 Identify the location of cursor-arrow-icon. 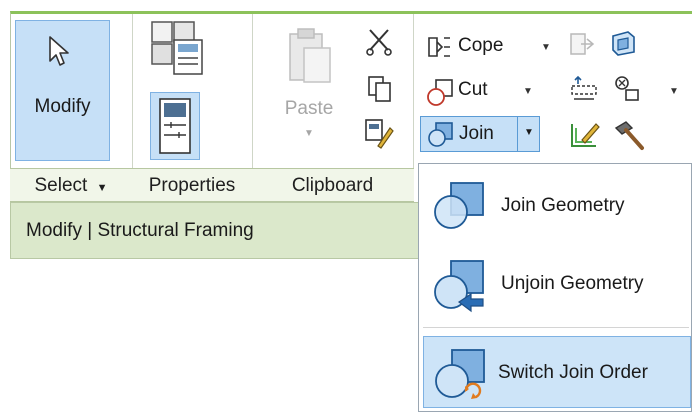
(59, 51).